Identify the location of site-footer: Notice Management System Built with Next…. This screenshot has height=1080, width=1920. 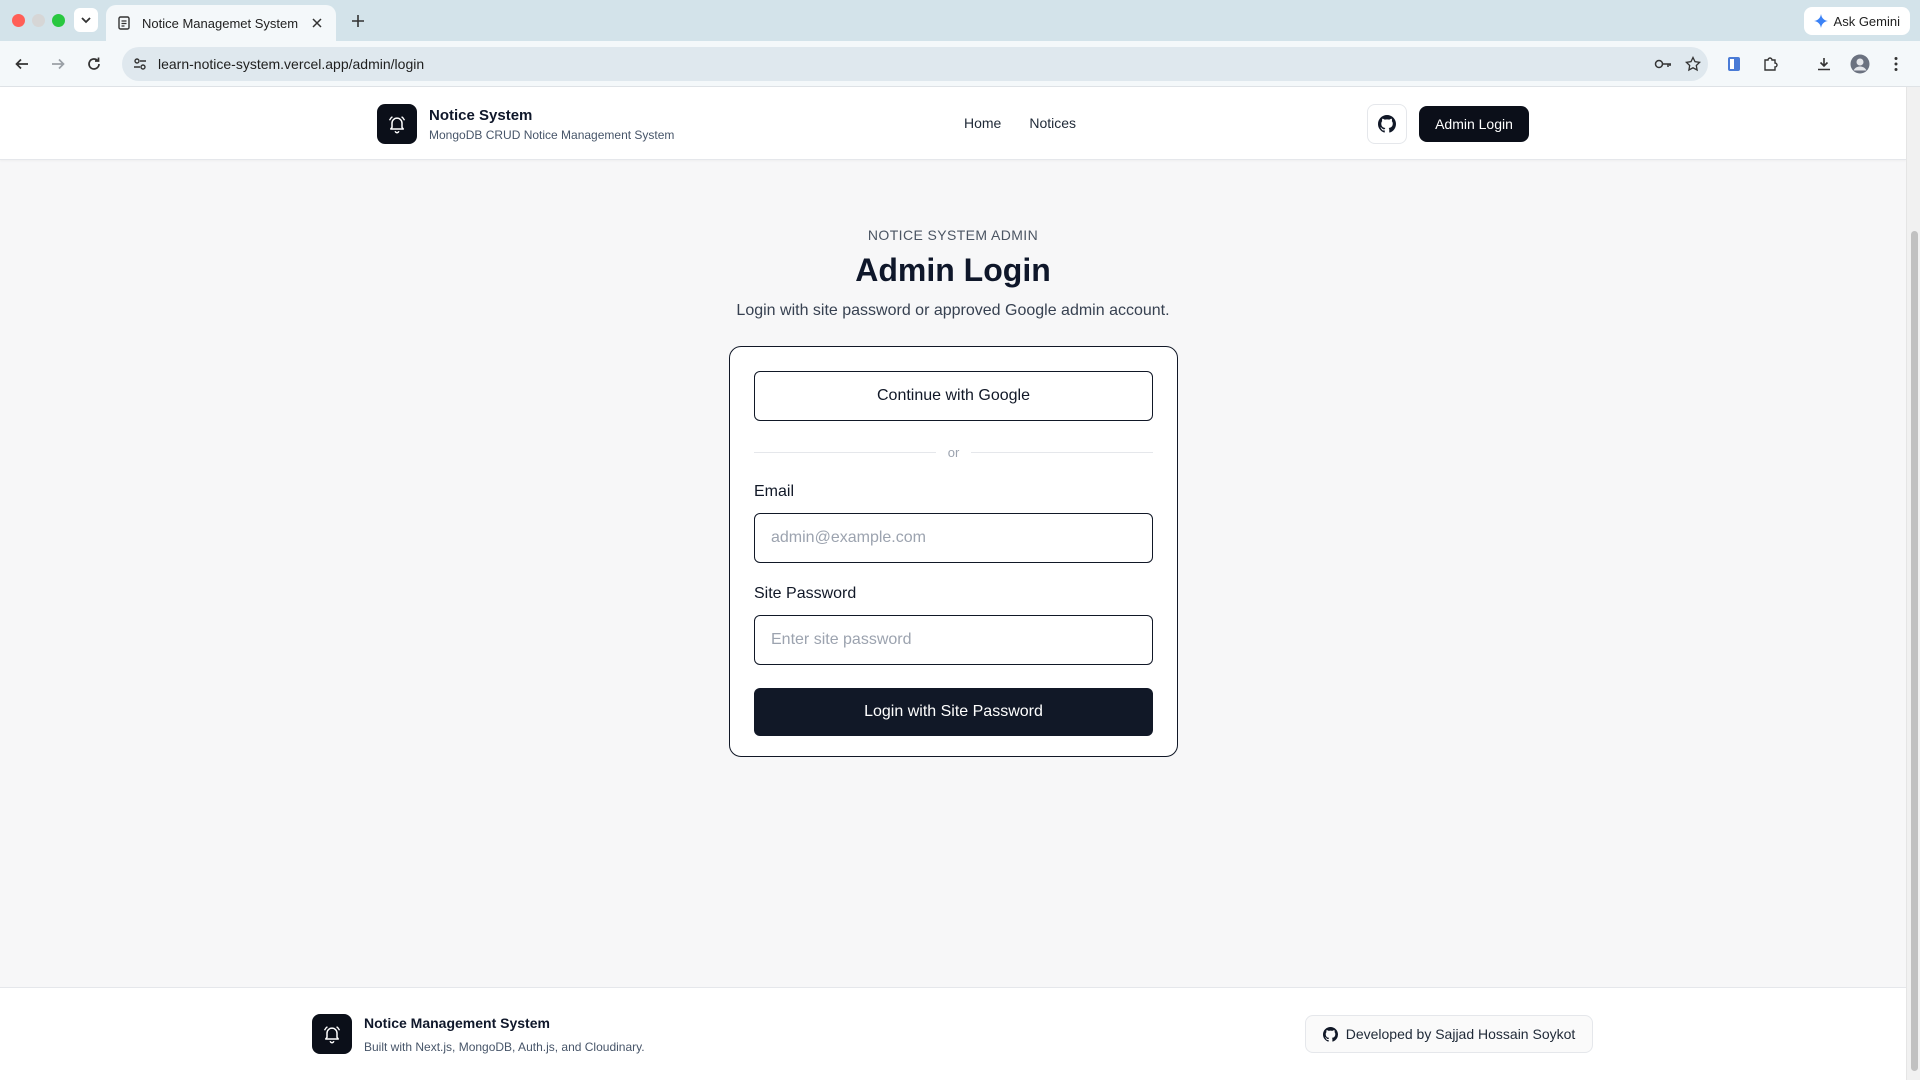
(953, 1033).